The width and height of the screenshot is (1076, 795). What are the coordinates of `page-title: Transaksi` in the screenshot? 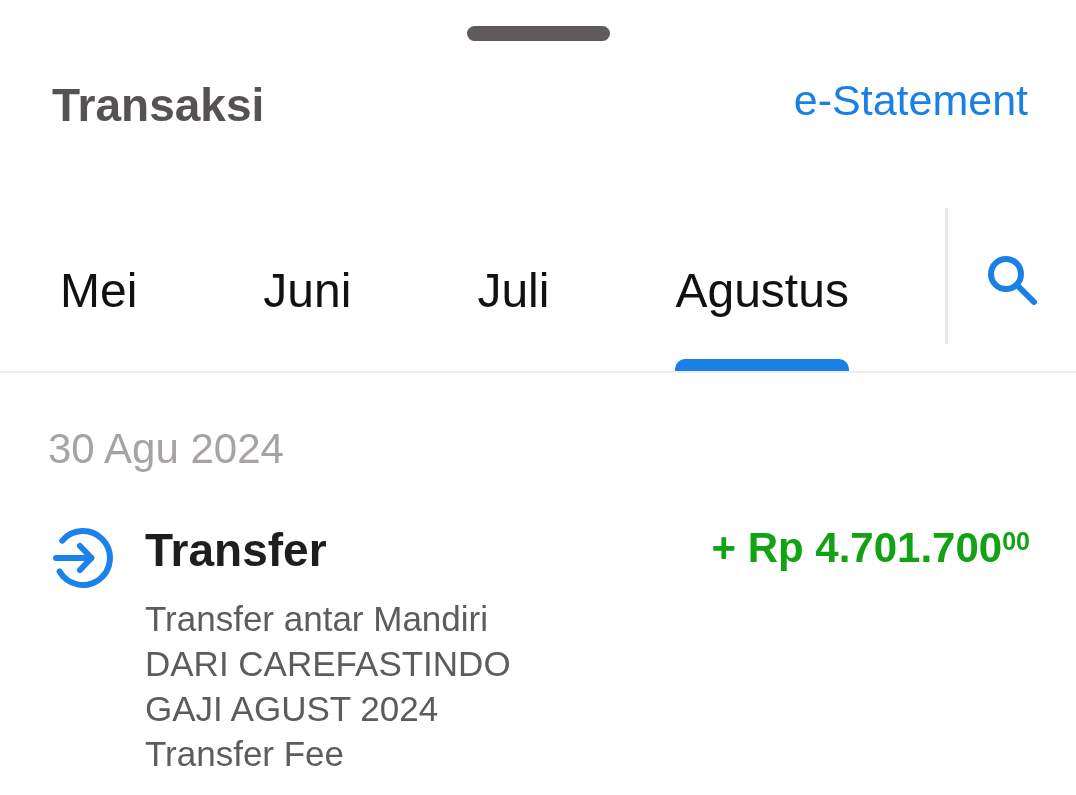 It's located at (158, 105).